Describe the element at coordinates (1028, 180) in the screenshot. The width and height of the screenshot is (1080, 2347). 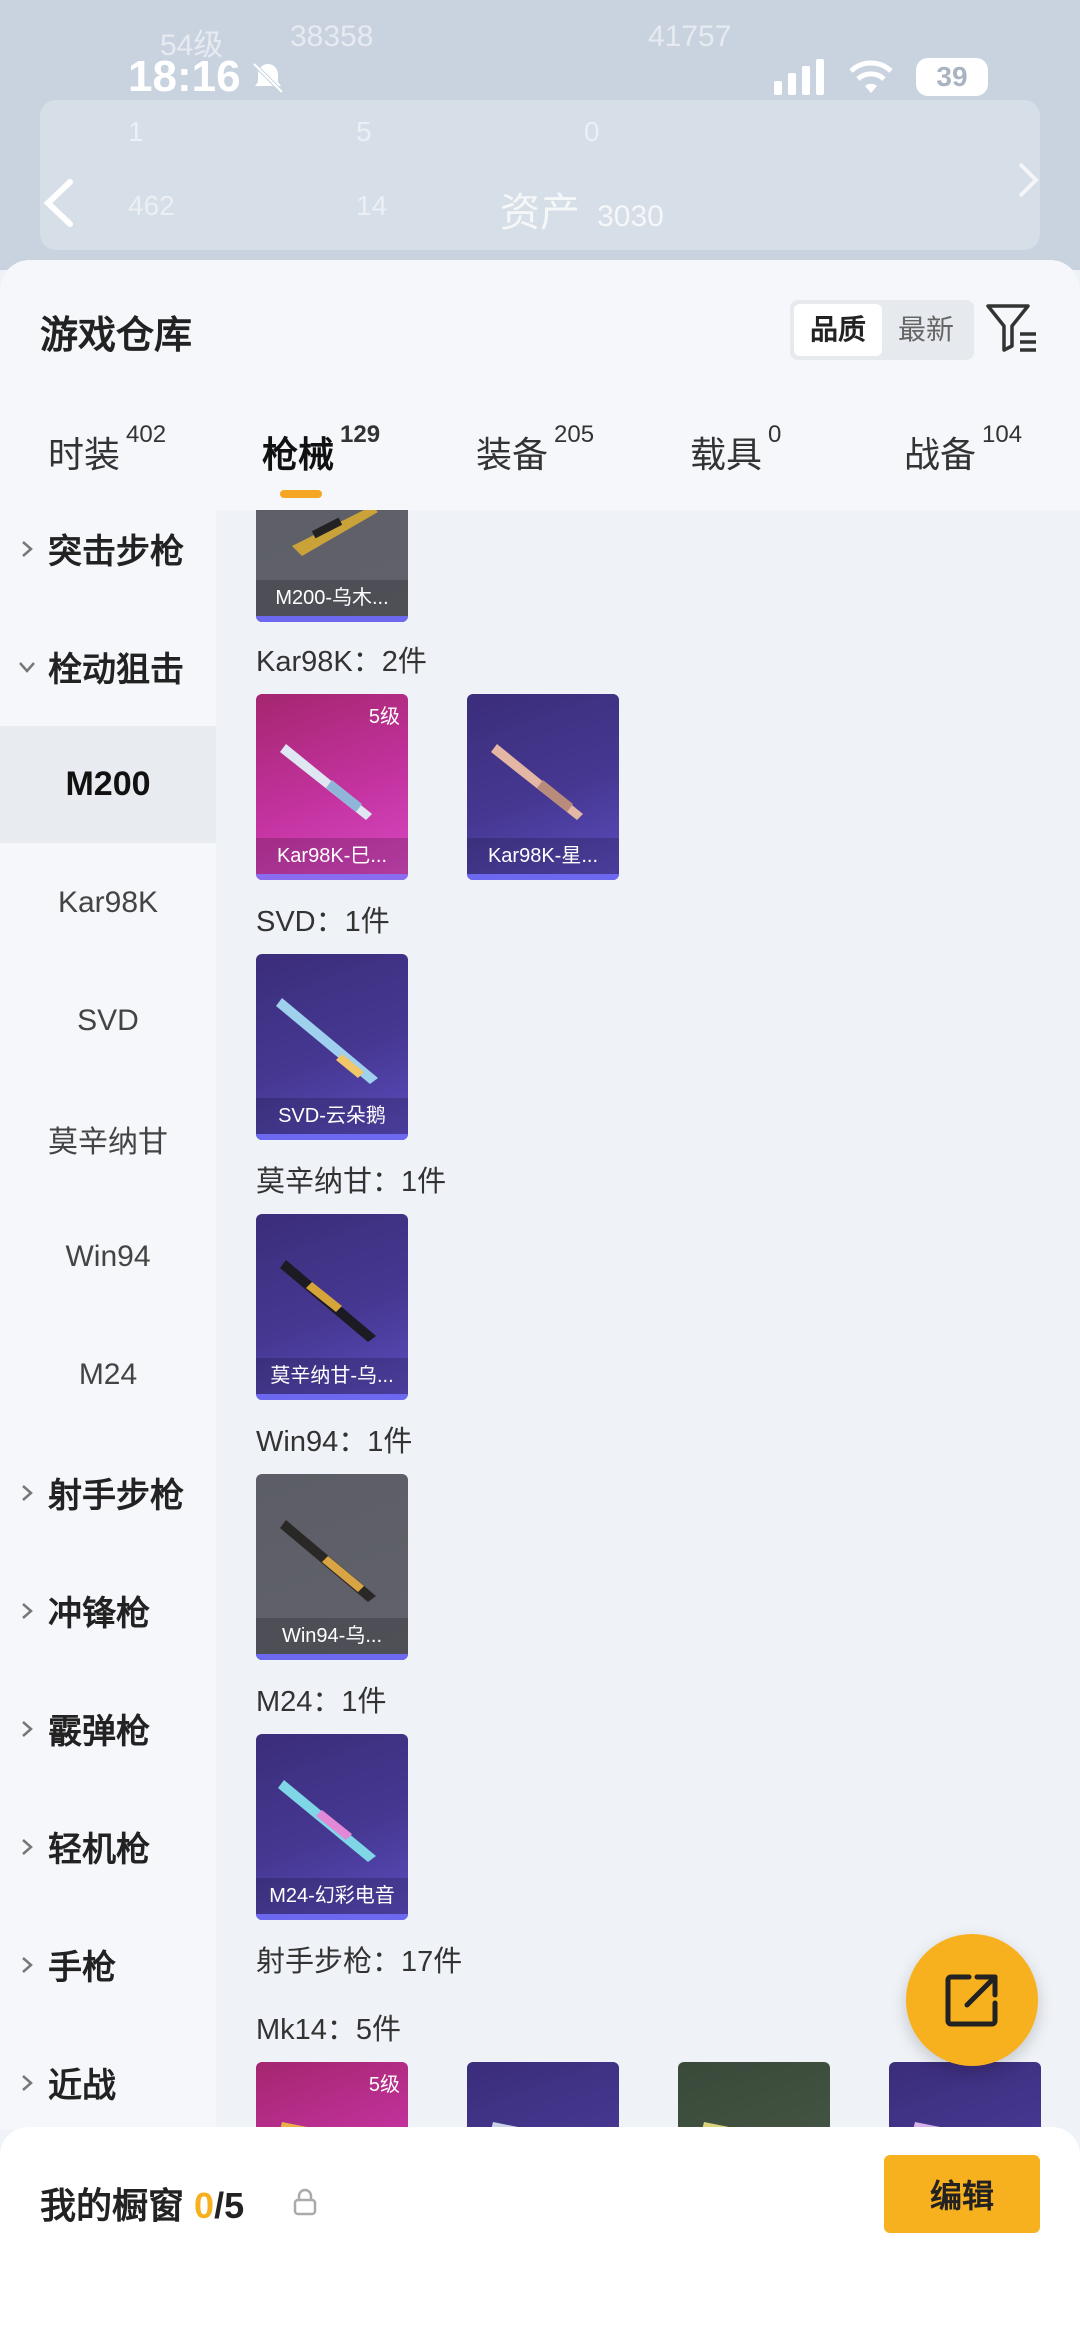
I see `chevron-right-icon` at that location.